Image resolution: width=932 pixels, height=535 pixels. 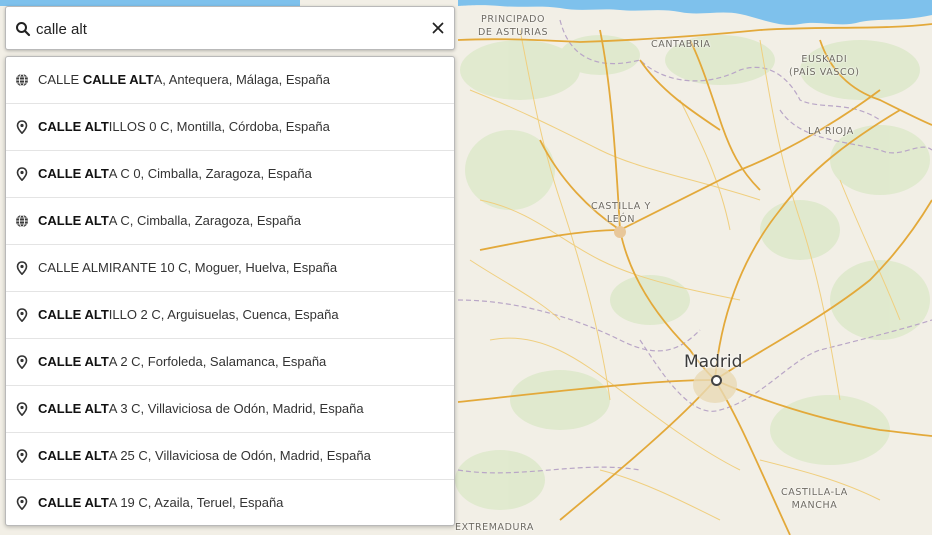 I want to click on search-input, so click(x=221, y=29).